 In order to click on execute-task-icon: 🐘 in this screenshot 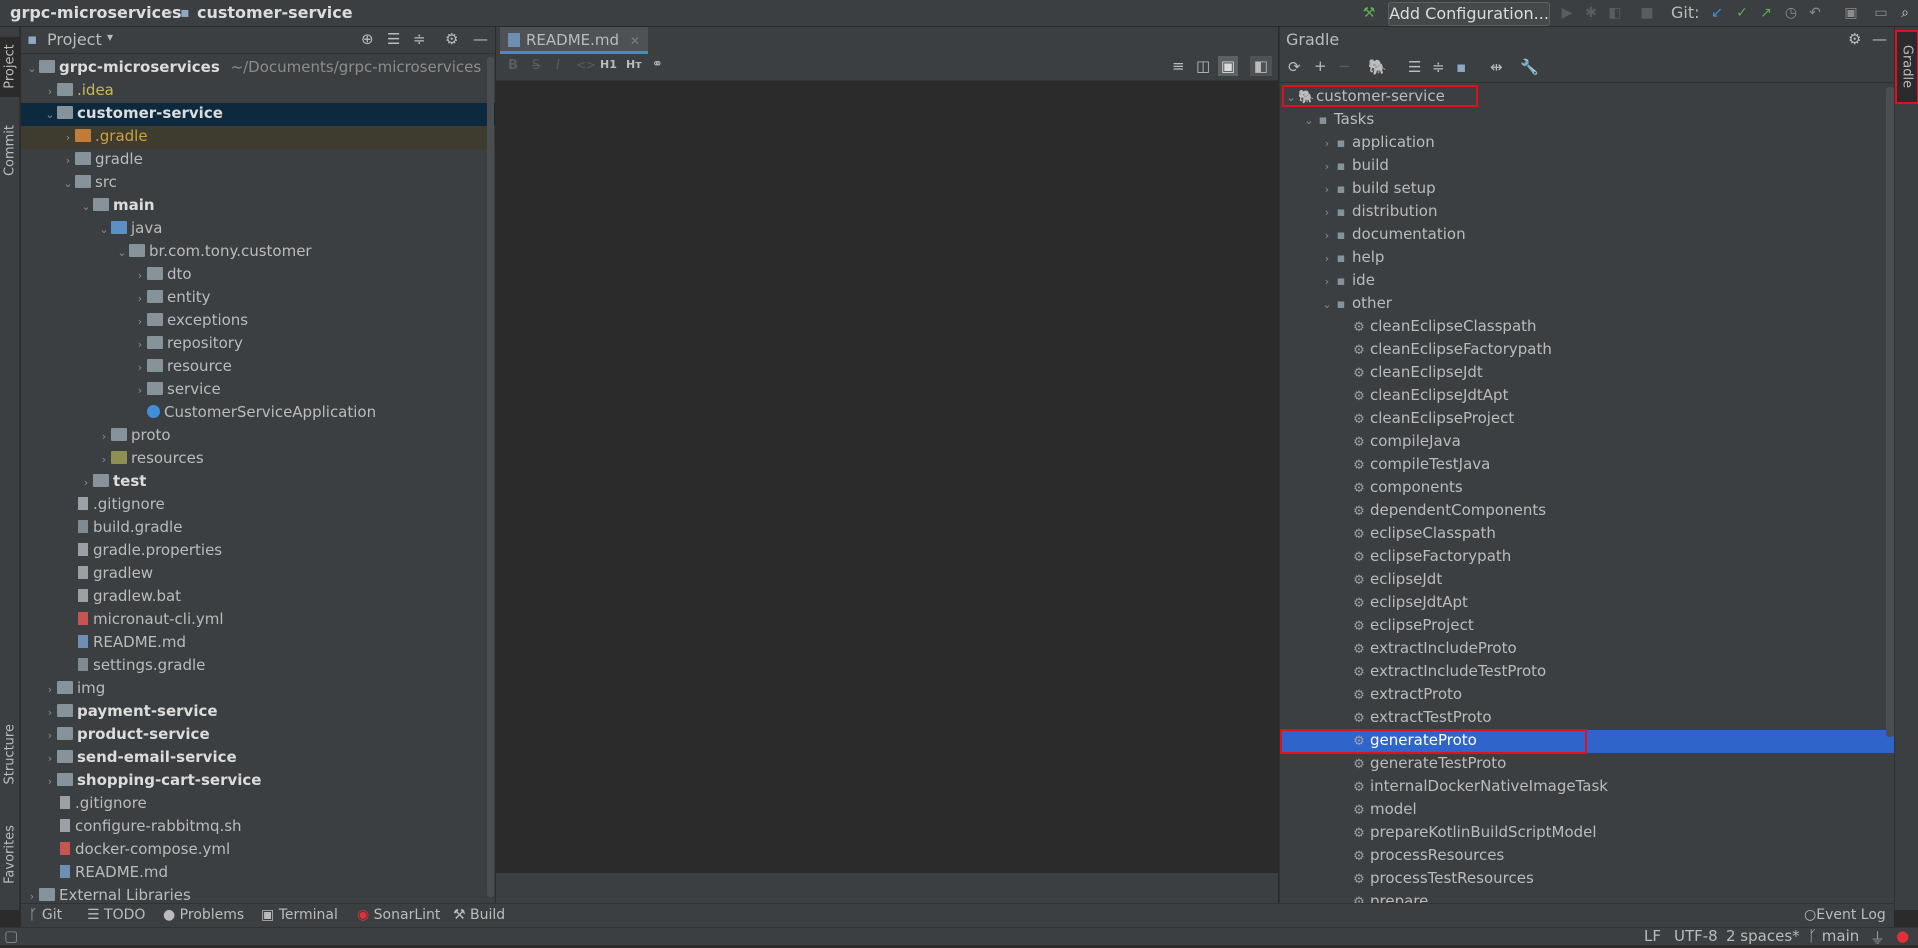, I will do `click(1377, 67)`.